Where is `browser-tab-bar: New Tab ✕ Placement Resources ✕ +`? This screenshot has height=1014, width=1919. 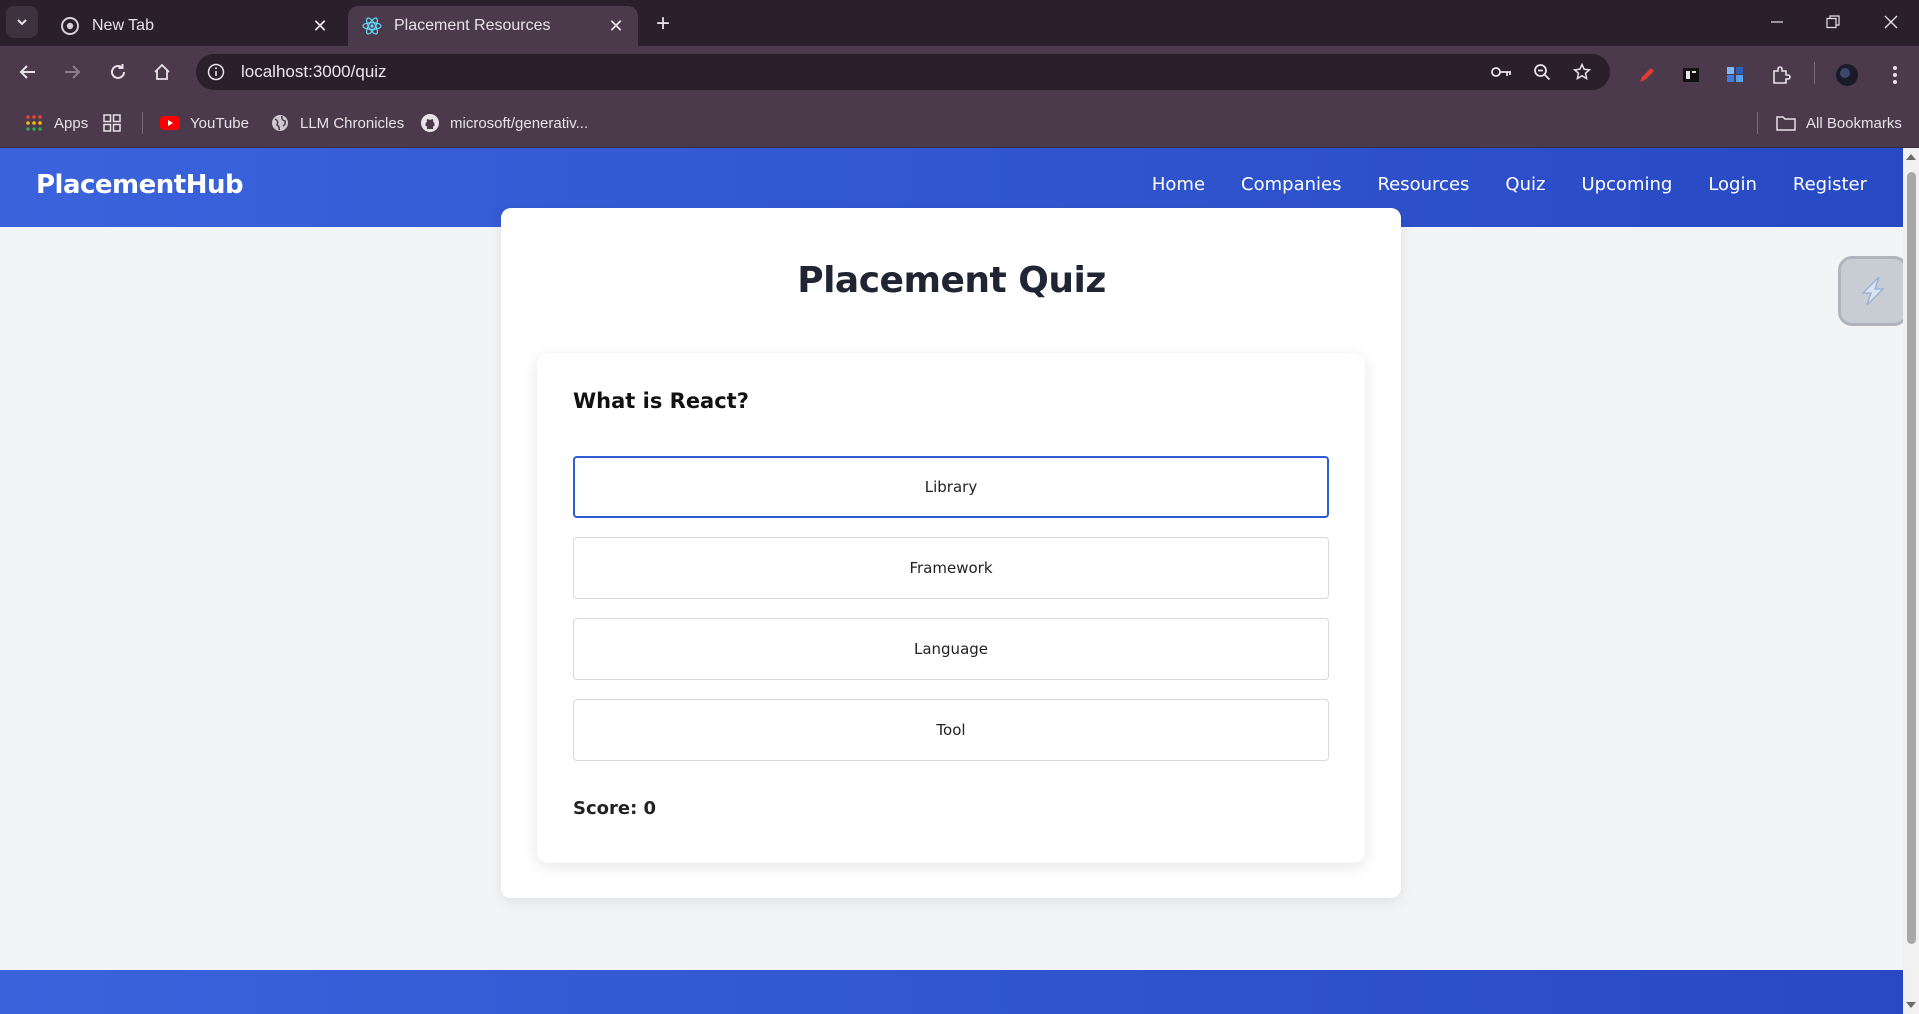 browser-tab-bar: New Tab ✕ Placement Resources ✕ + is located at coordinates (959, 23).